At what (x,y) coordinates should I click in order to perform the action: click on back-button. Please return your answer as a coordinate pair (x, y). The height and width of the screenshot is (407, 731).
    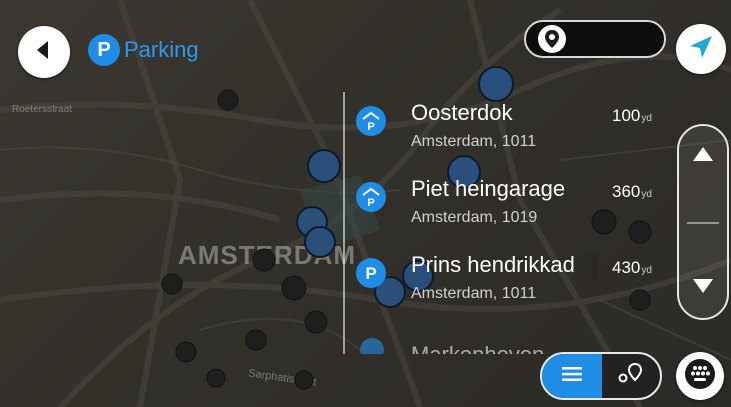
    Looking at the image, I should click on (44, 52).